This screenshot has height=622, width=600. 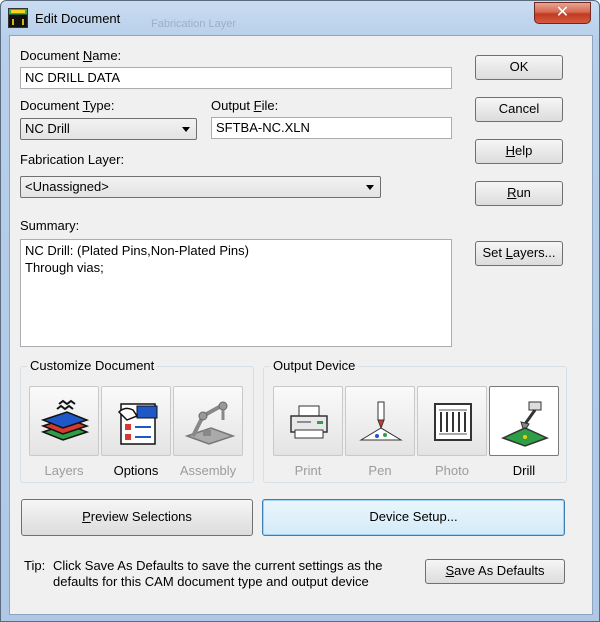 What do you see at coordinates (519, 109) in the screenshot?
I see `cancel-button: Cancel` at bounding box center [519, 109].